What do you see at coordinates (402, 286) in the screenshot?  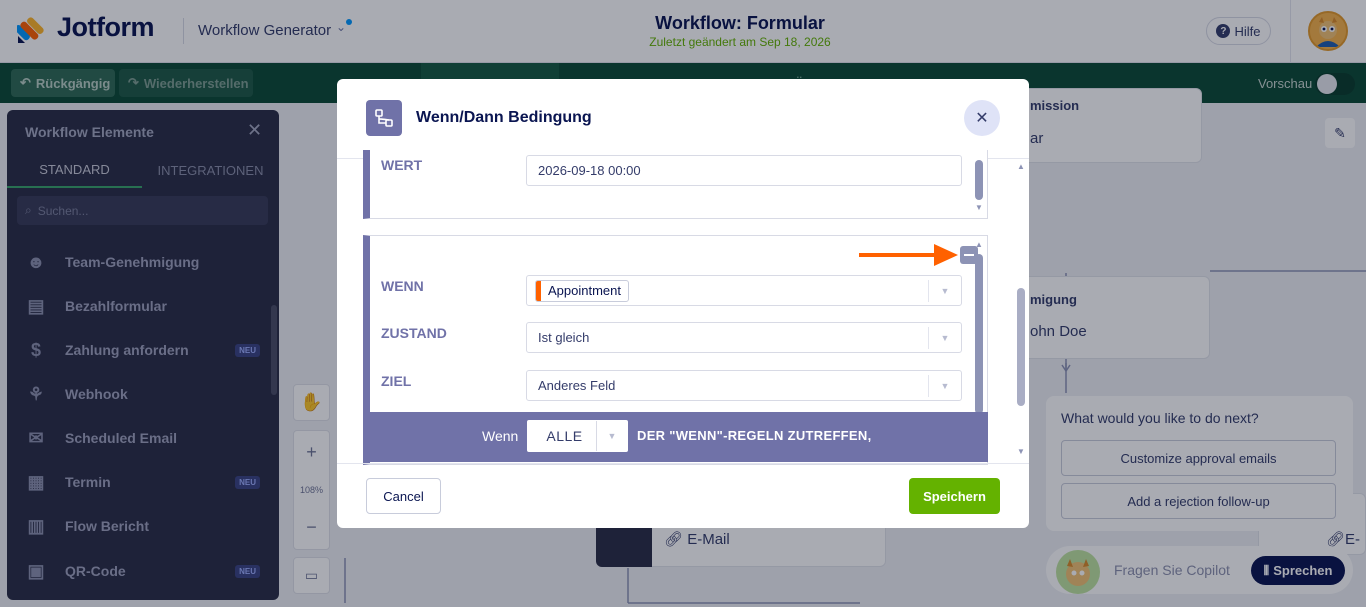 I see `wenn-label: WENN` at bounding box center [402, 286].